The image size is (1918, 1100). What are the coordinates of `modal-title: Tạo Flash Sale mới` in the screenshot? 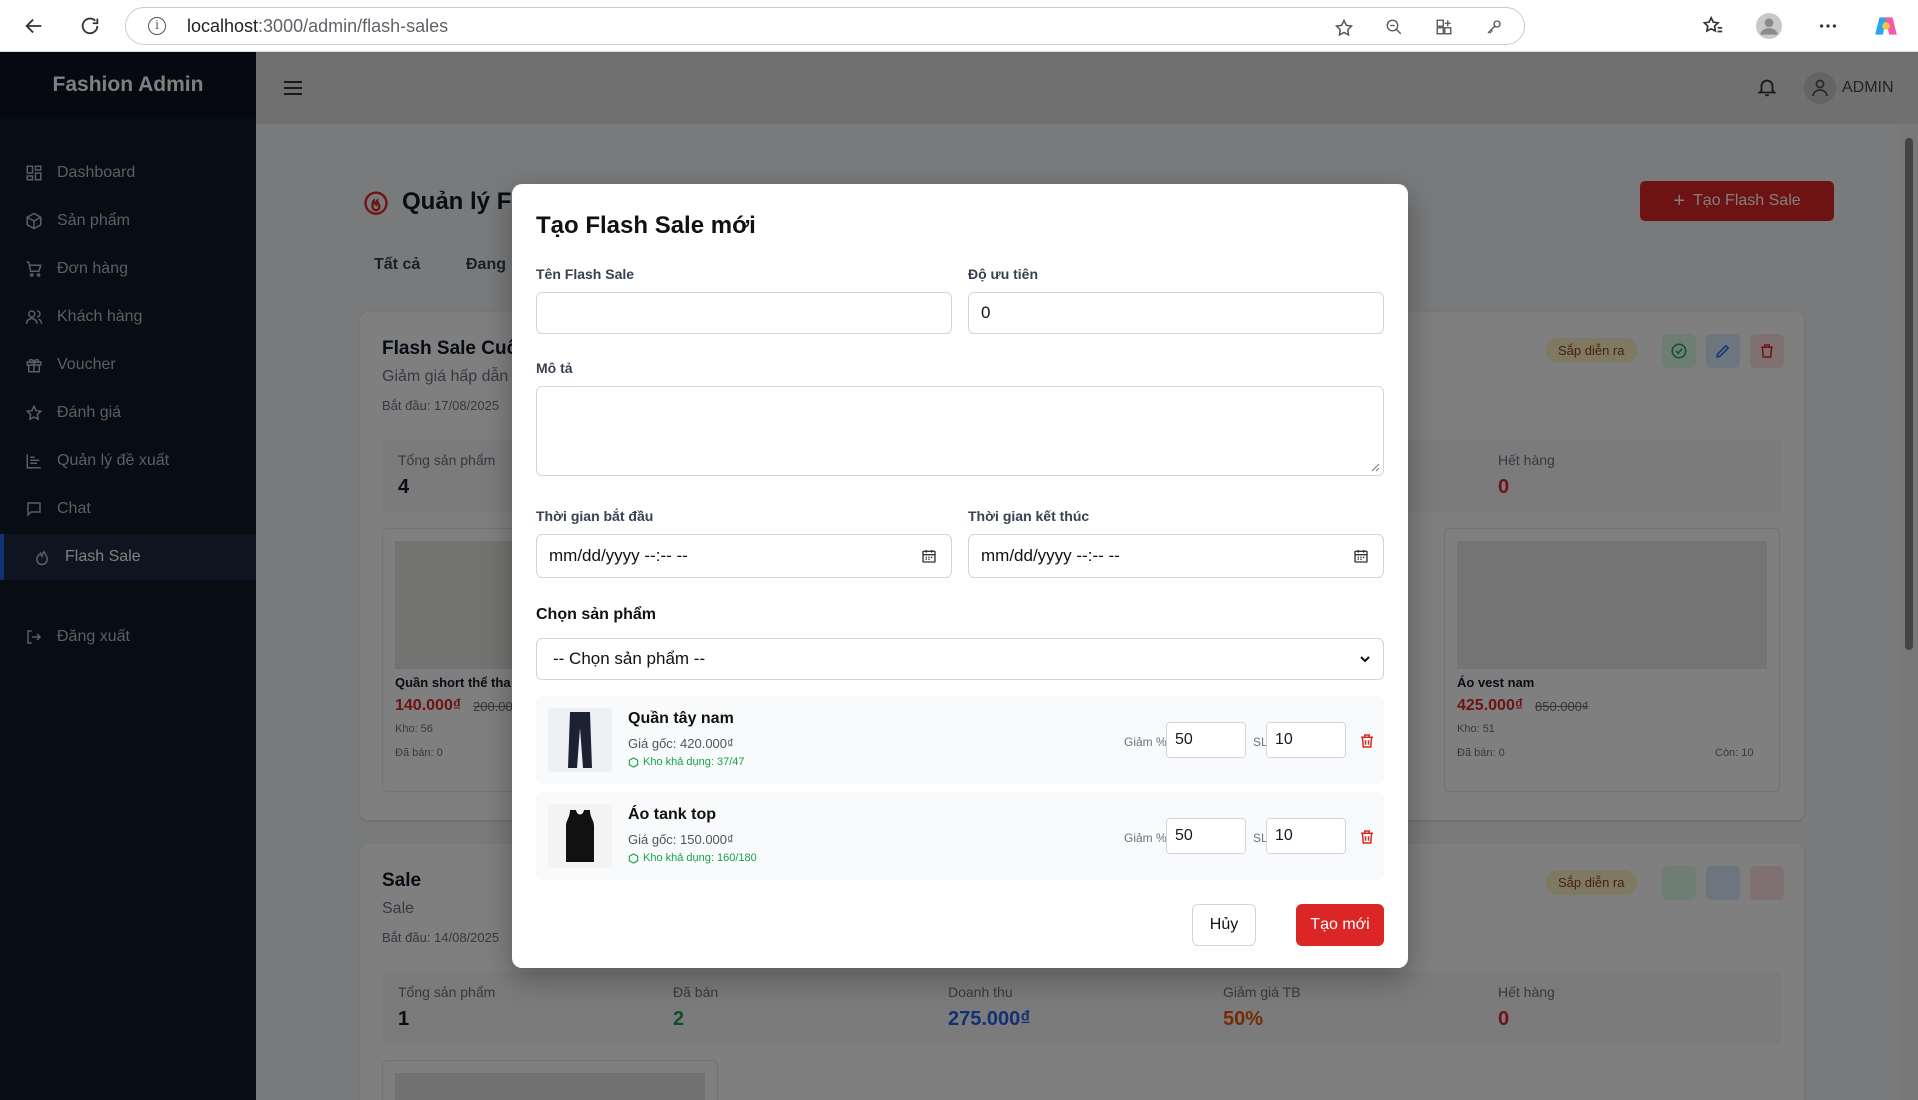 It's located at (646, 225).